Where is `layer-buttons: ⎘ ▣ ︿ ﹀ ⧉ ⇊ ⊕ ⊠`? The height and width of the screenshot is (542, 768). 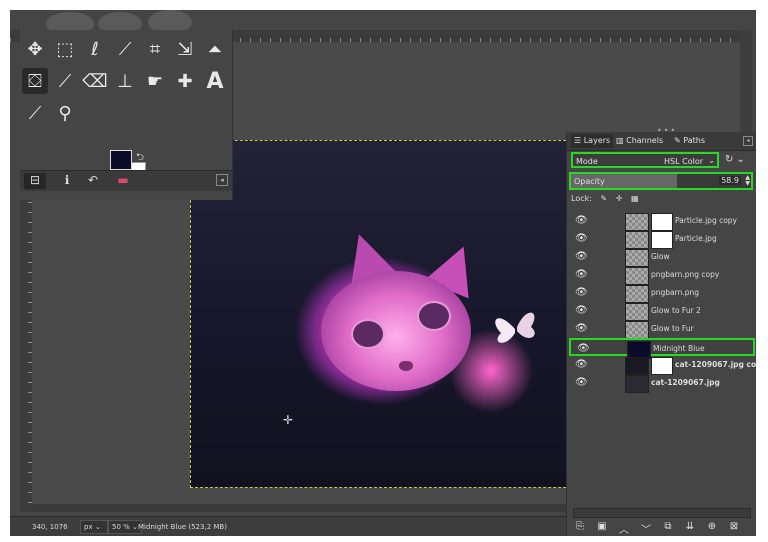
layer-buttons: ⎘ ▣ ︿ ﹀ ⧉ ⇊ ⊕ ⊠ is located at coordinates (661, 528).